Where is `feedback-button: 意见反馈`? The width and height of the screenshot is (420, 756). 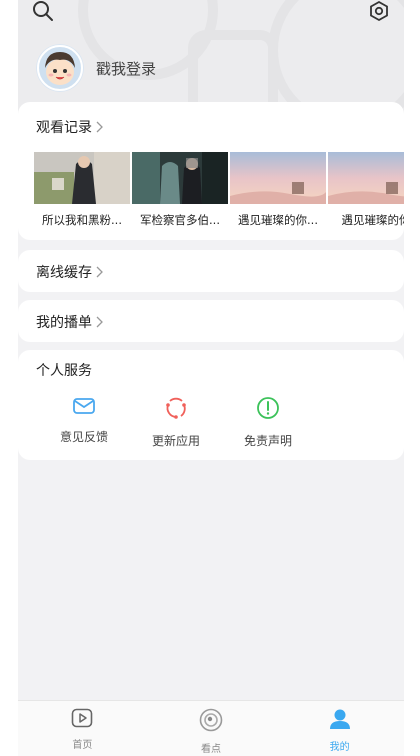 feedback-button: 意见反馈 is located at coordinates (84, 422).